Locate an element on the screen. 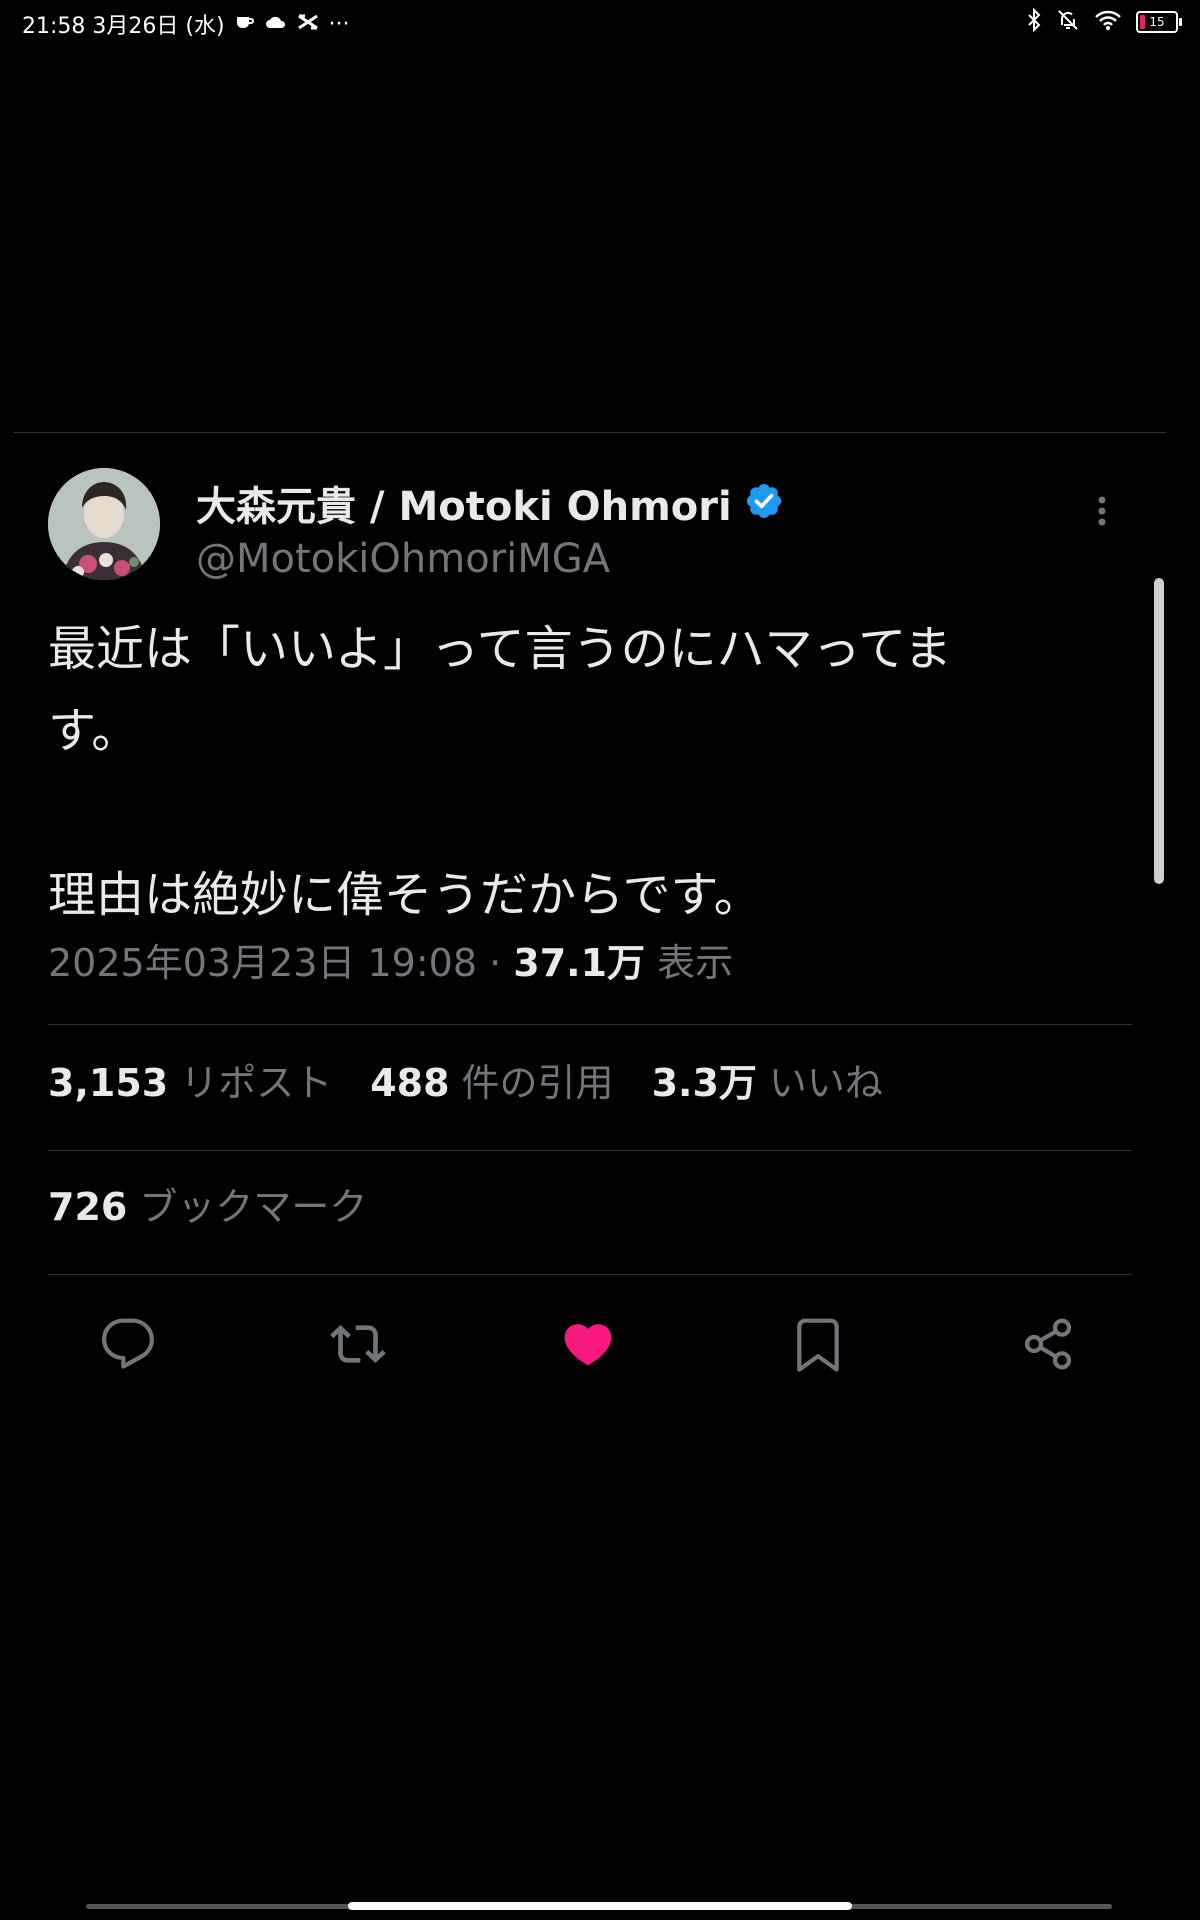 Image resolution: width=1200 pixels, height=1920 pixels. bookmark-icon is located at coordinates (818, 1344).